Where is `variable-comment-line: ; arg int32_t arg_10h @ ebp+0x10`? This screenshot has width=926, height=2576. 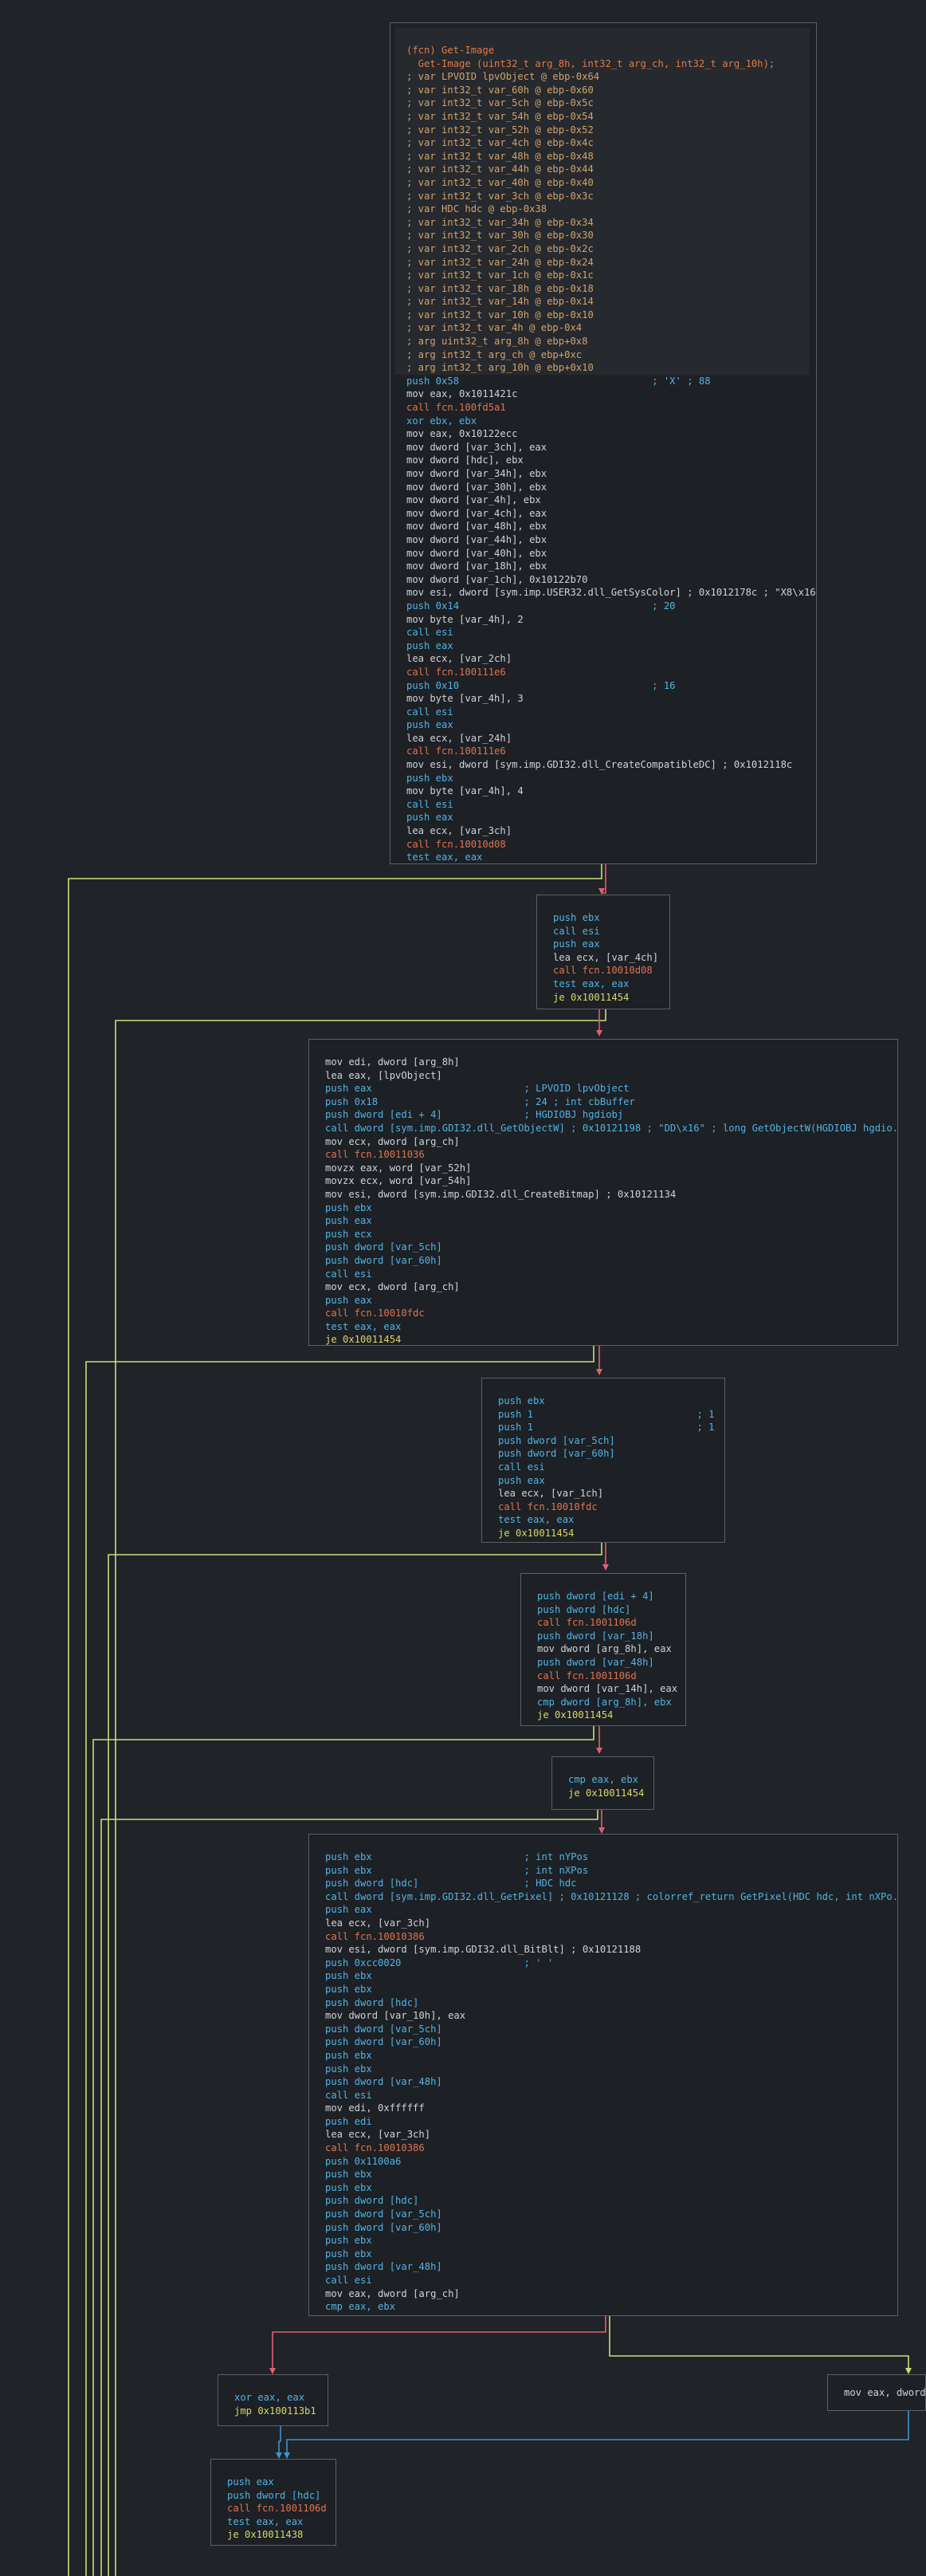
variable-comment-line: ; arg int32_t arg_10h @ ebp+0x10 is located at coordinates (611, 368).